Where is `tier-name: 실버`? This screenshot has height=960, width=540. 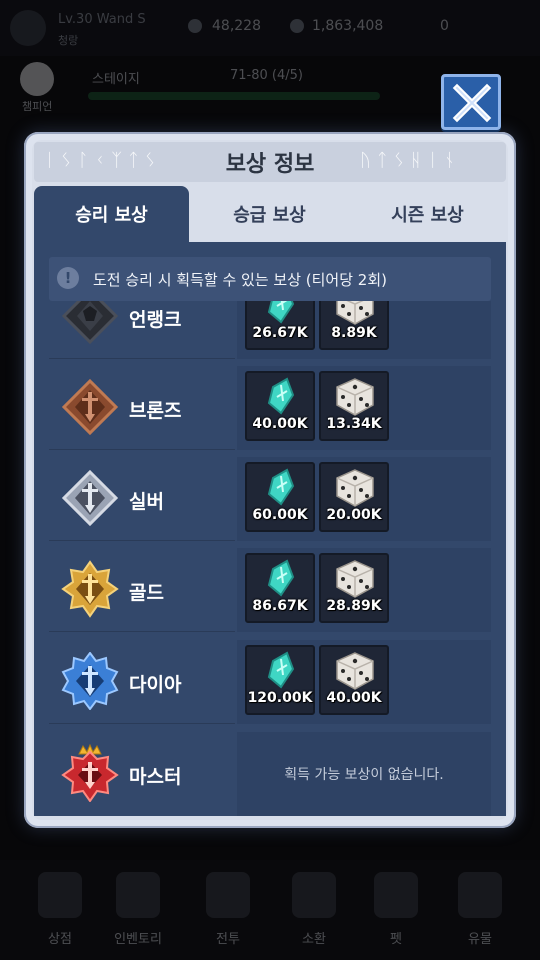
tier-name: 실버 is located at coordinates (146, 502).